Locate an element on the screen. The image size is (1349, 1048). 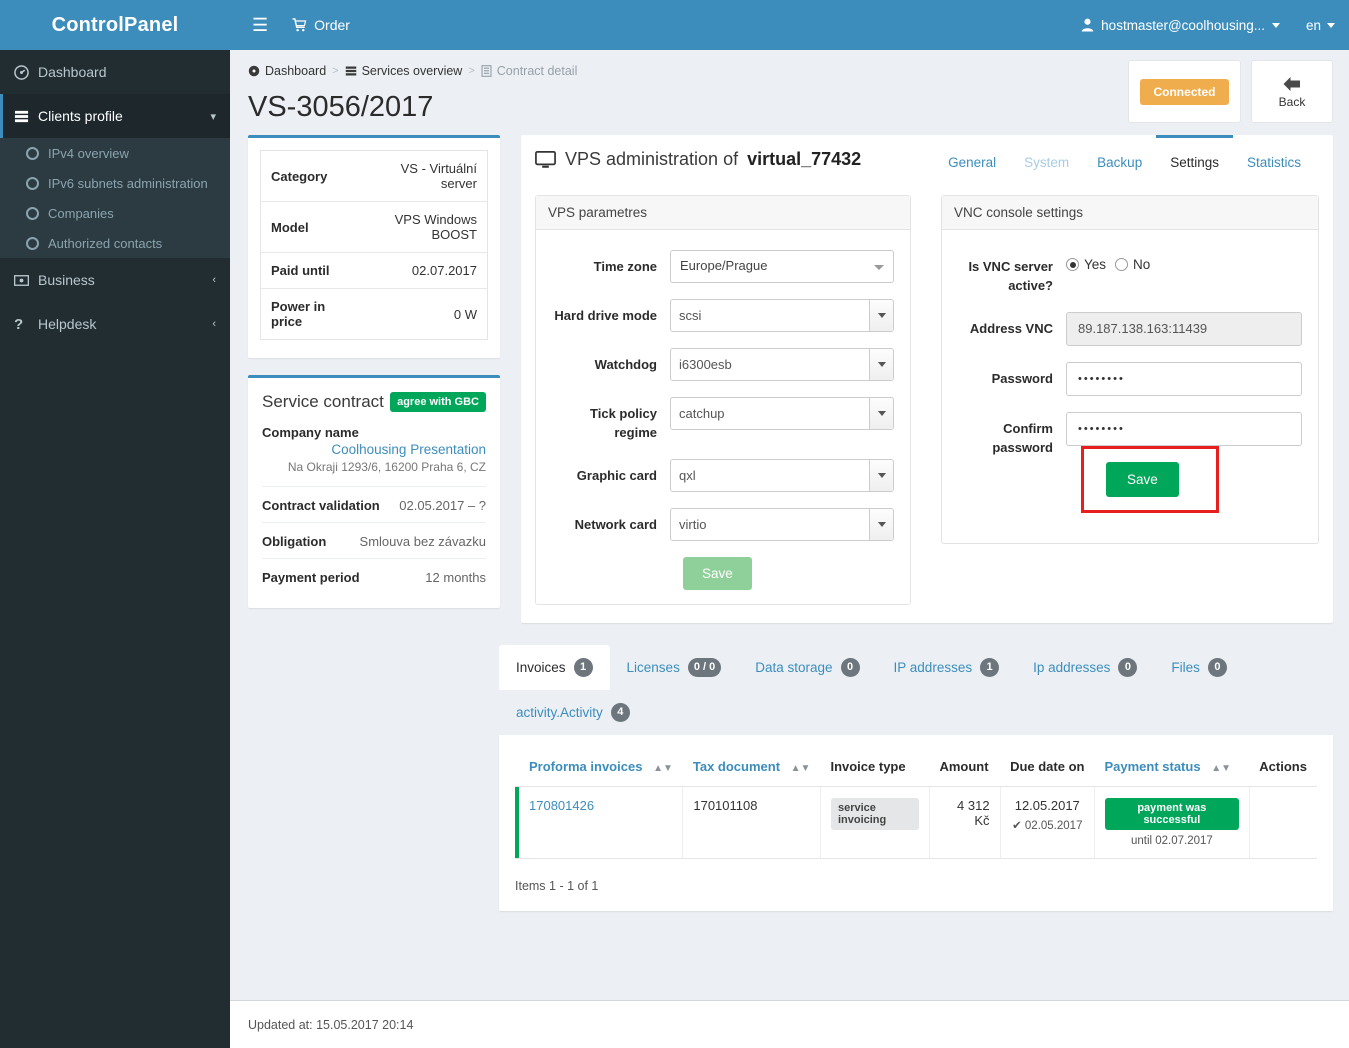
tab-backup: Backup is located at coordinates (1119, 158).